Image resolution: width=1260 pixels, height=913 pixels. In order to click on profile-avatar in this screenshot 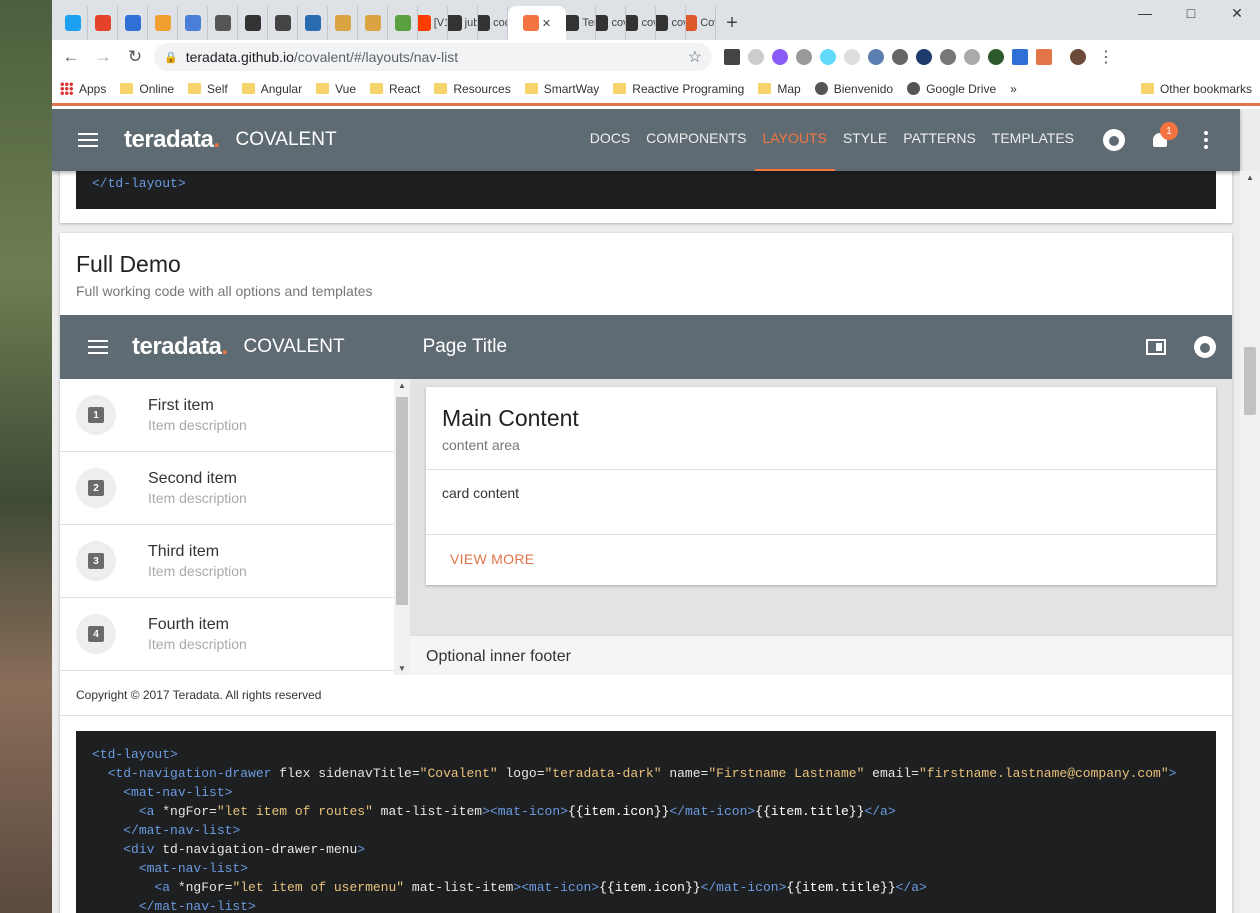, I will do `click(1078, 57)`.